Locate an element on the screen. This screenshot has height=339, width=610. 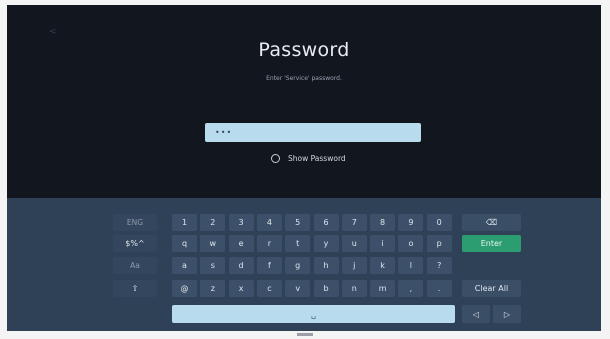
clear-all-key: Clear All is located at coordinates (491, 288).